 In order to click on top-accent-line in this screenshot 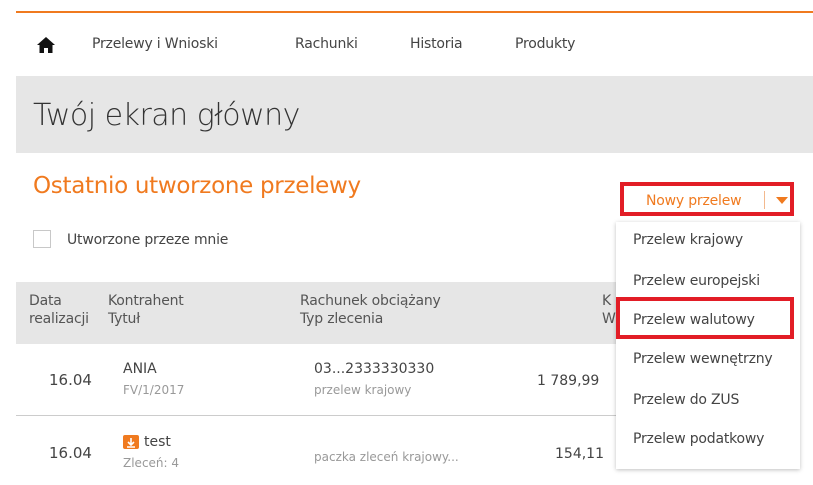, I will do `click(414, 12)`.